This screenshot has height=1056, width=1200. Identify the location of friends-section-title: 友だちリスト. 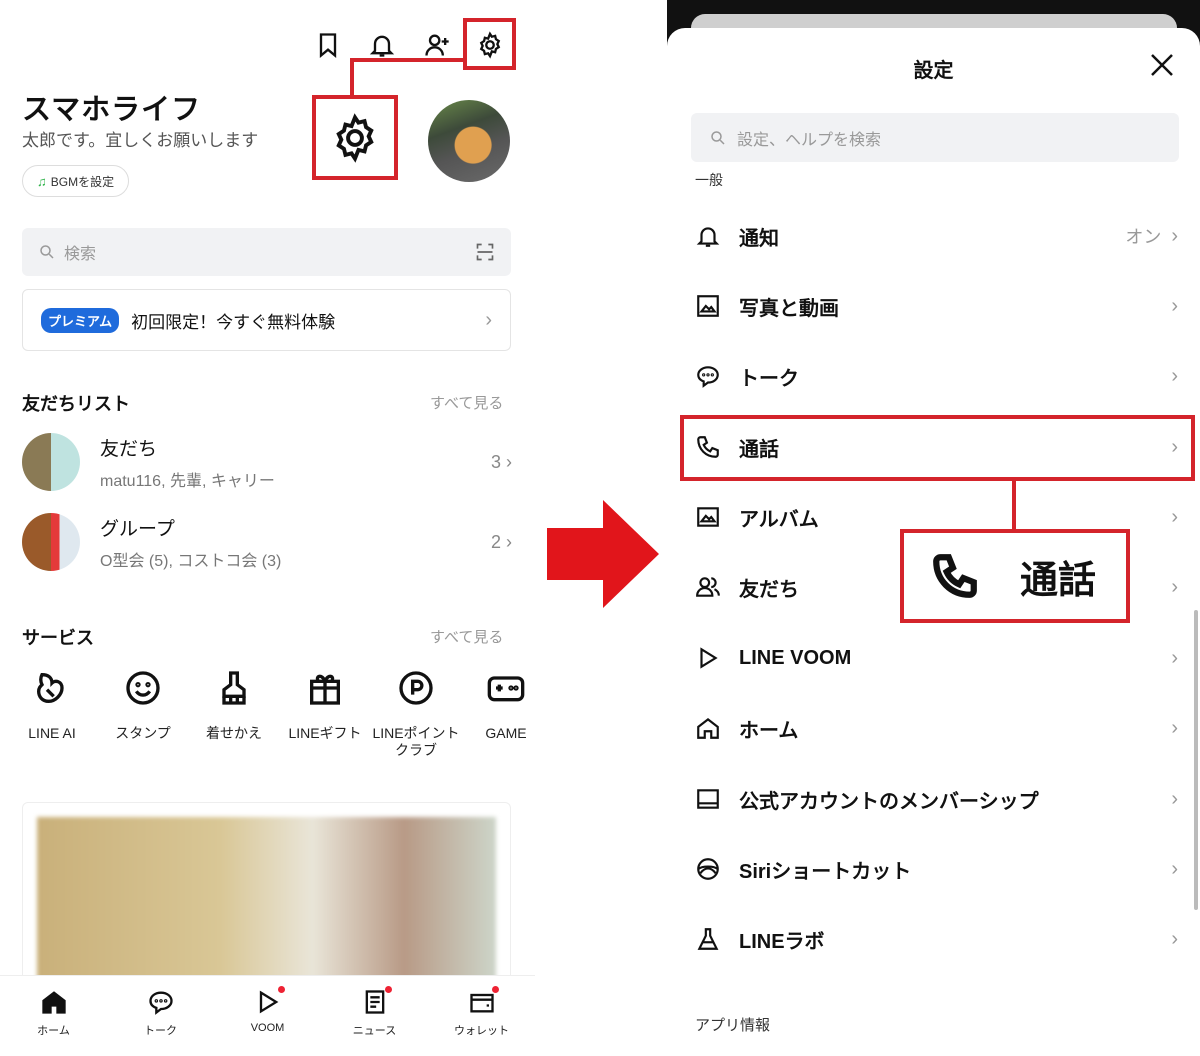
(76, 404).